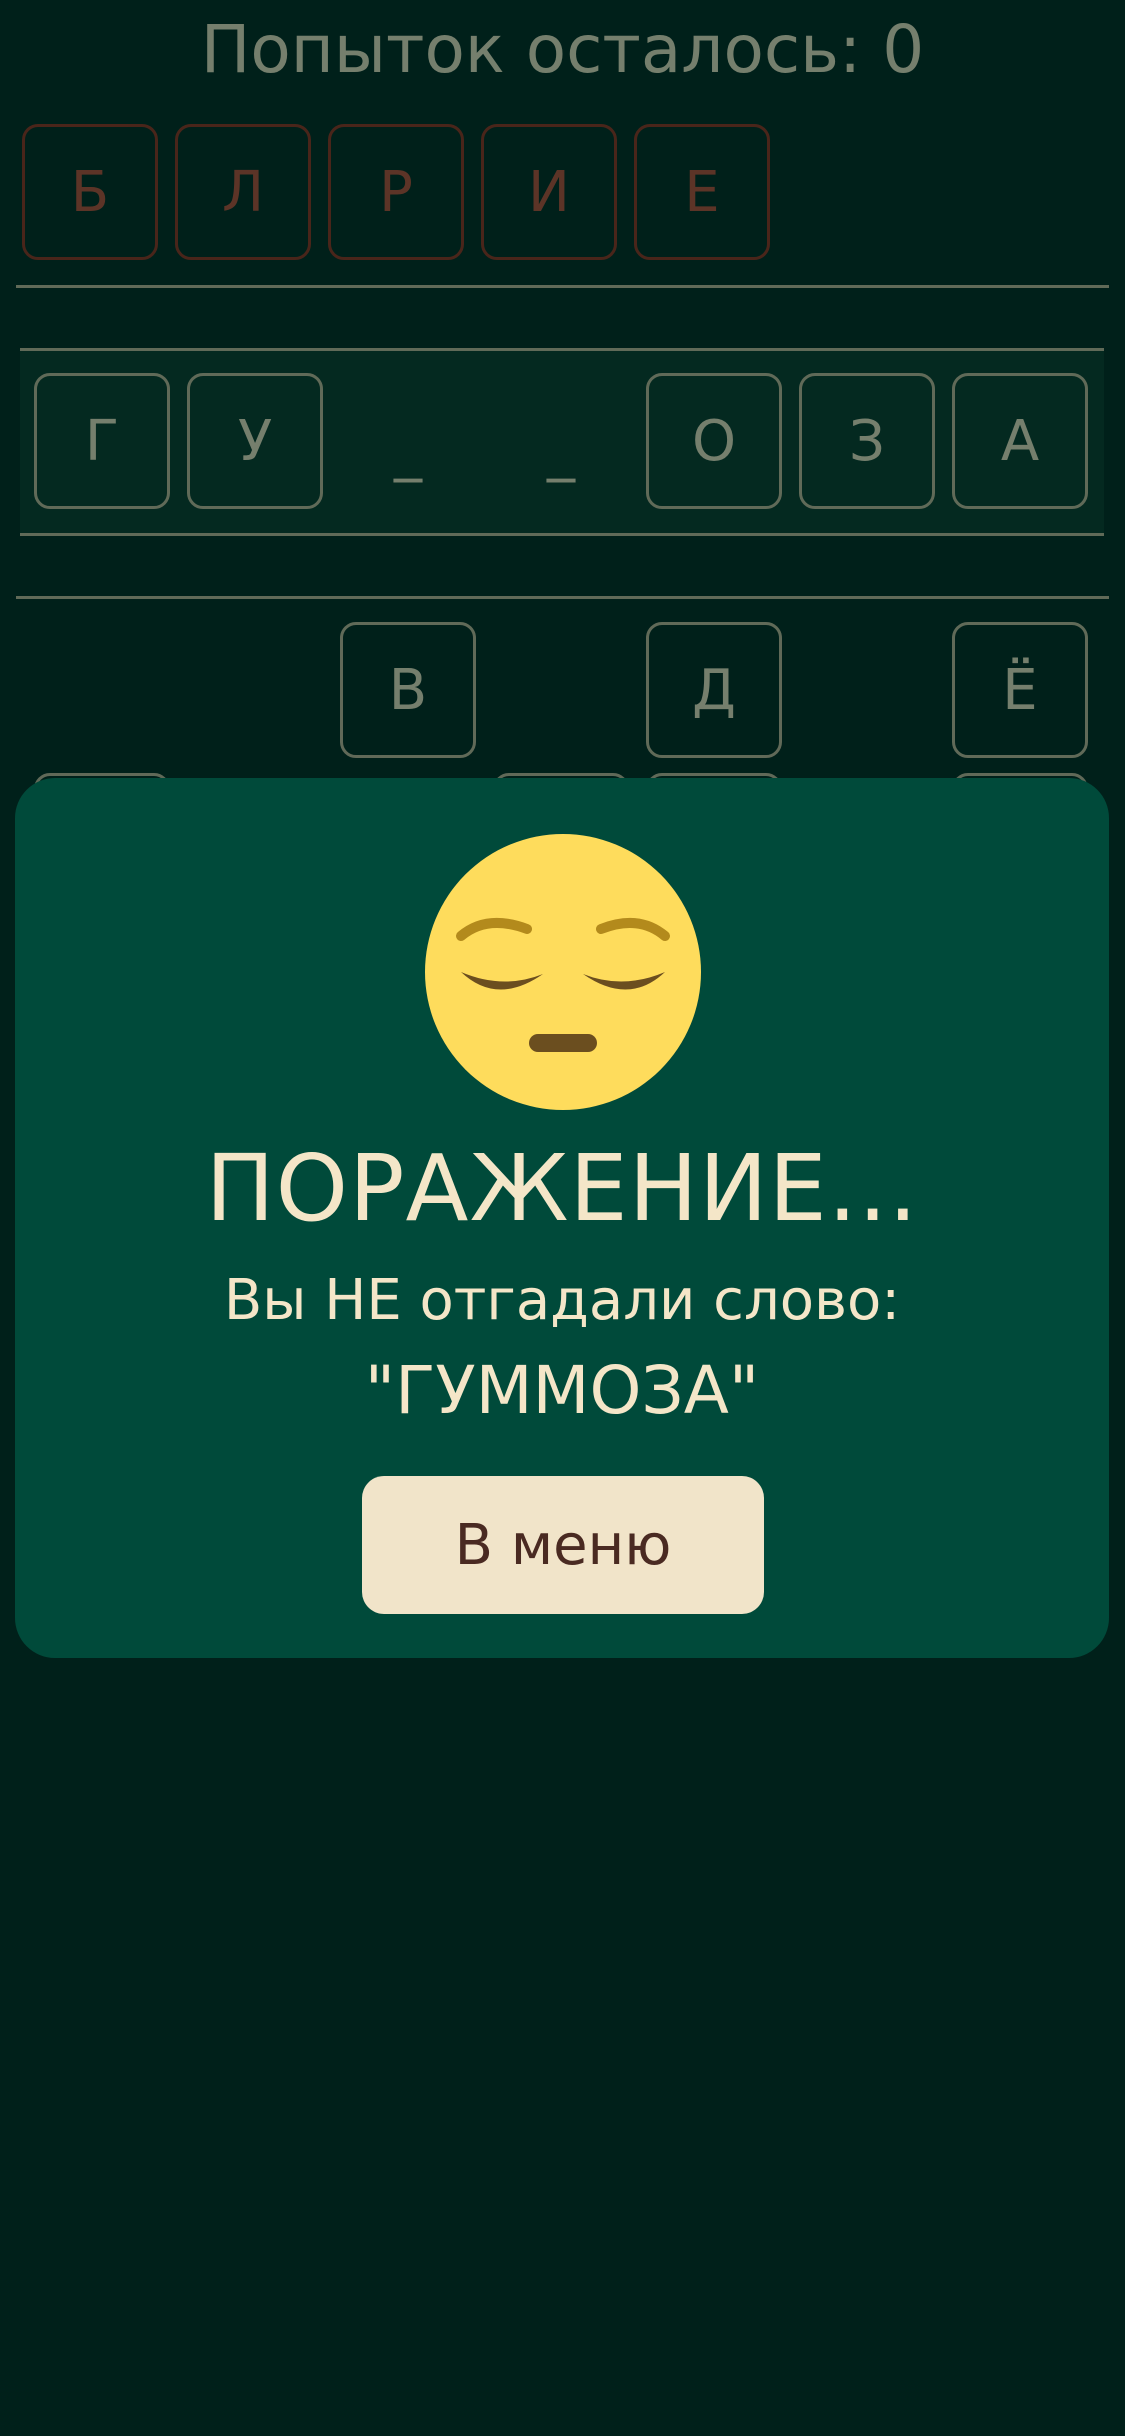  Describe the element at coordinates (549, 192) in the screenshot. I see `wrong-letter-tile: И` at that location.